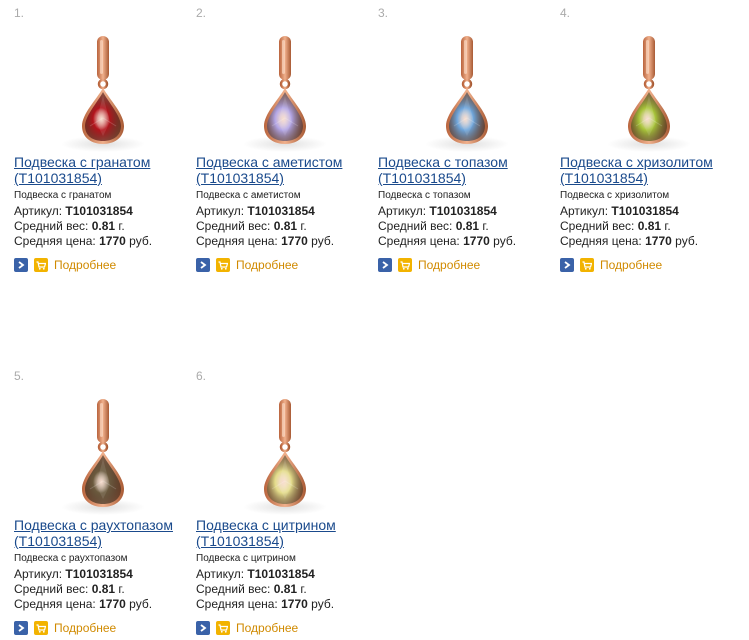  I want to click on product-subtitle: Подвеска с топазом, so click(424, 195).